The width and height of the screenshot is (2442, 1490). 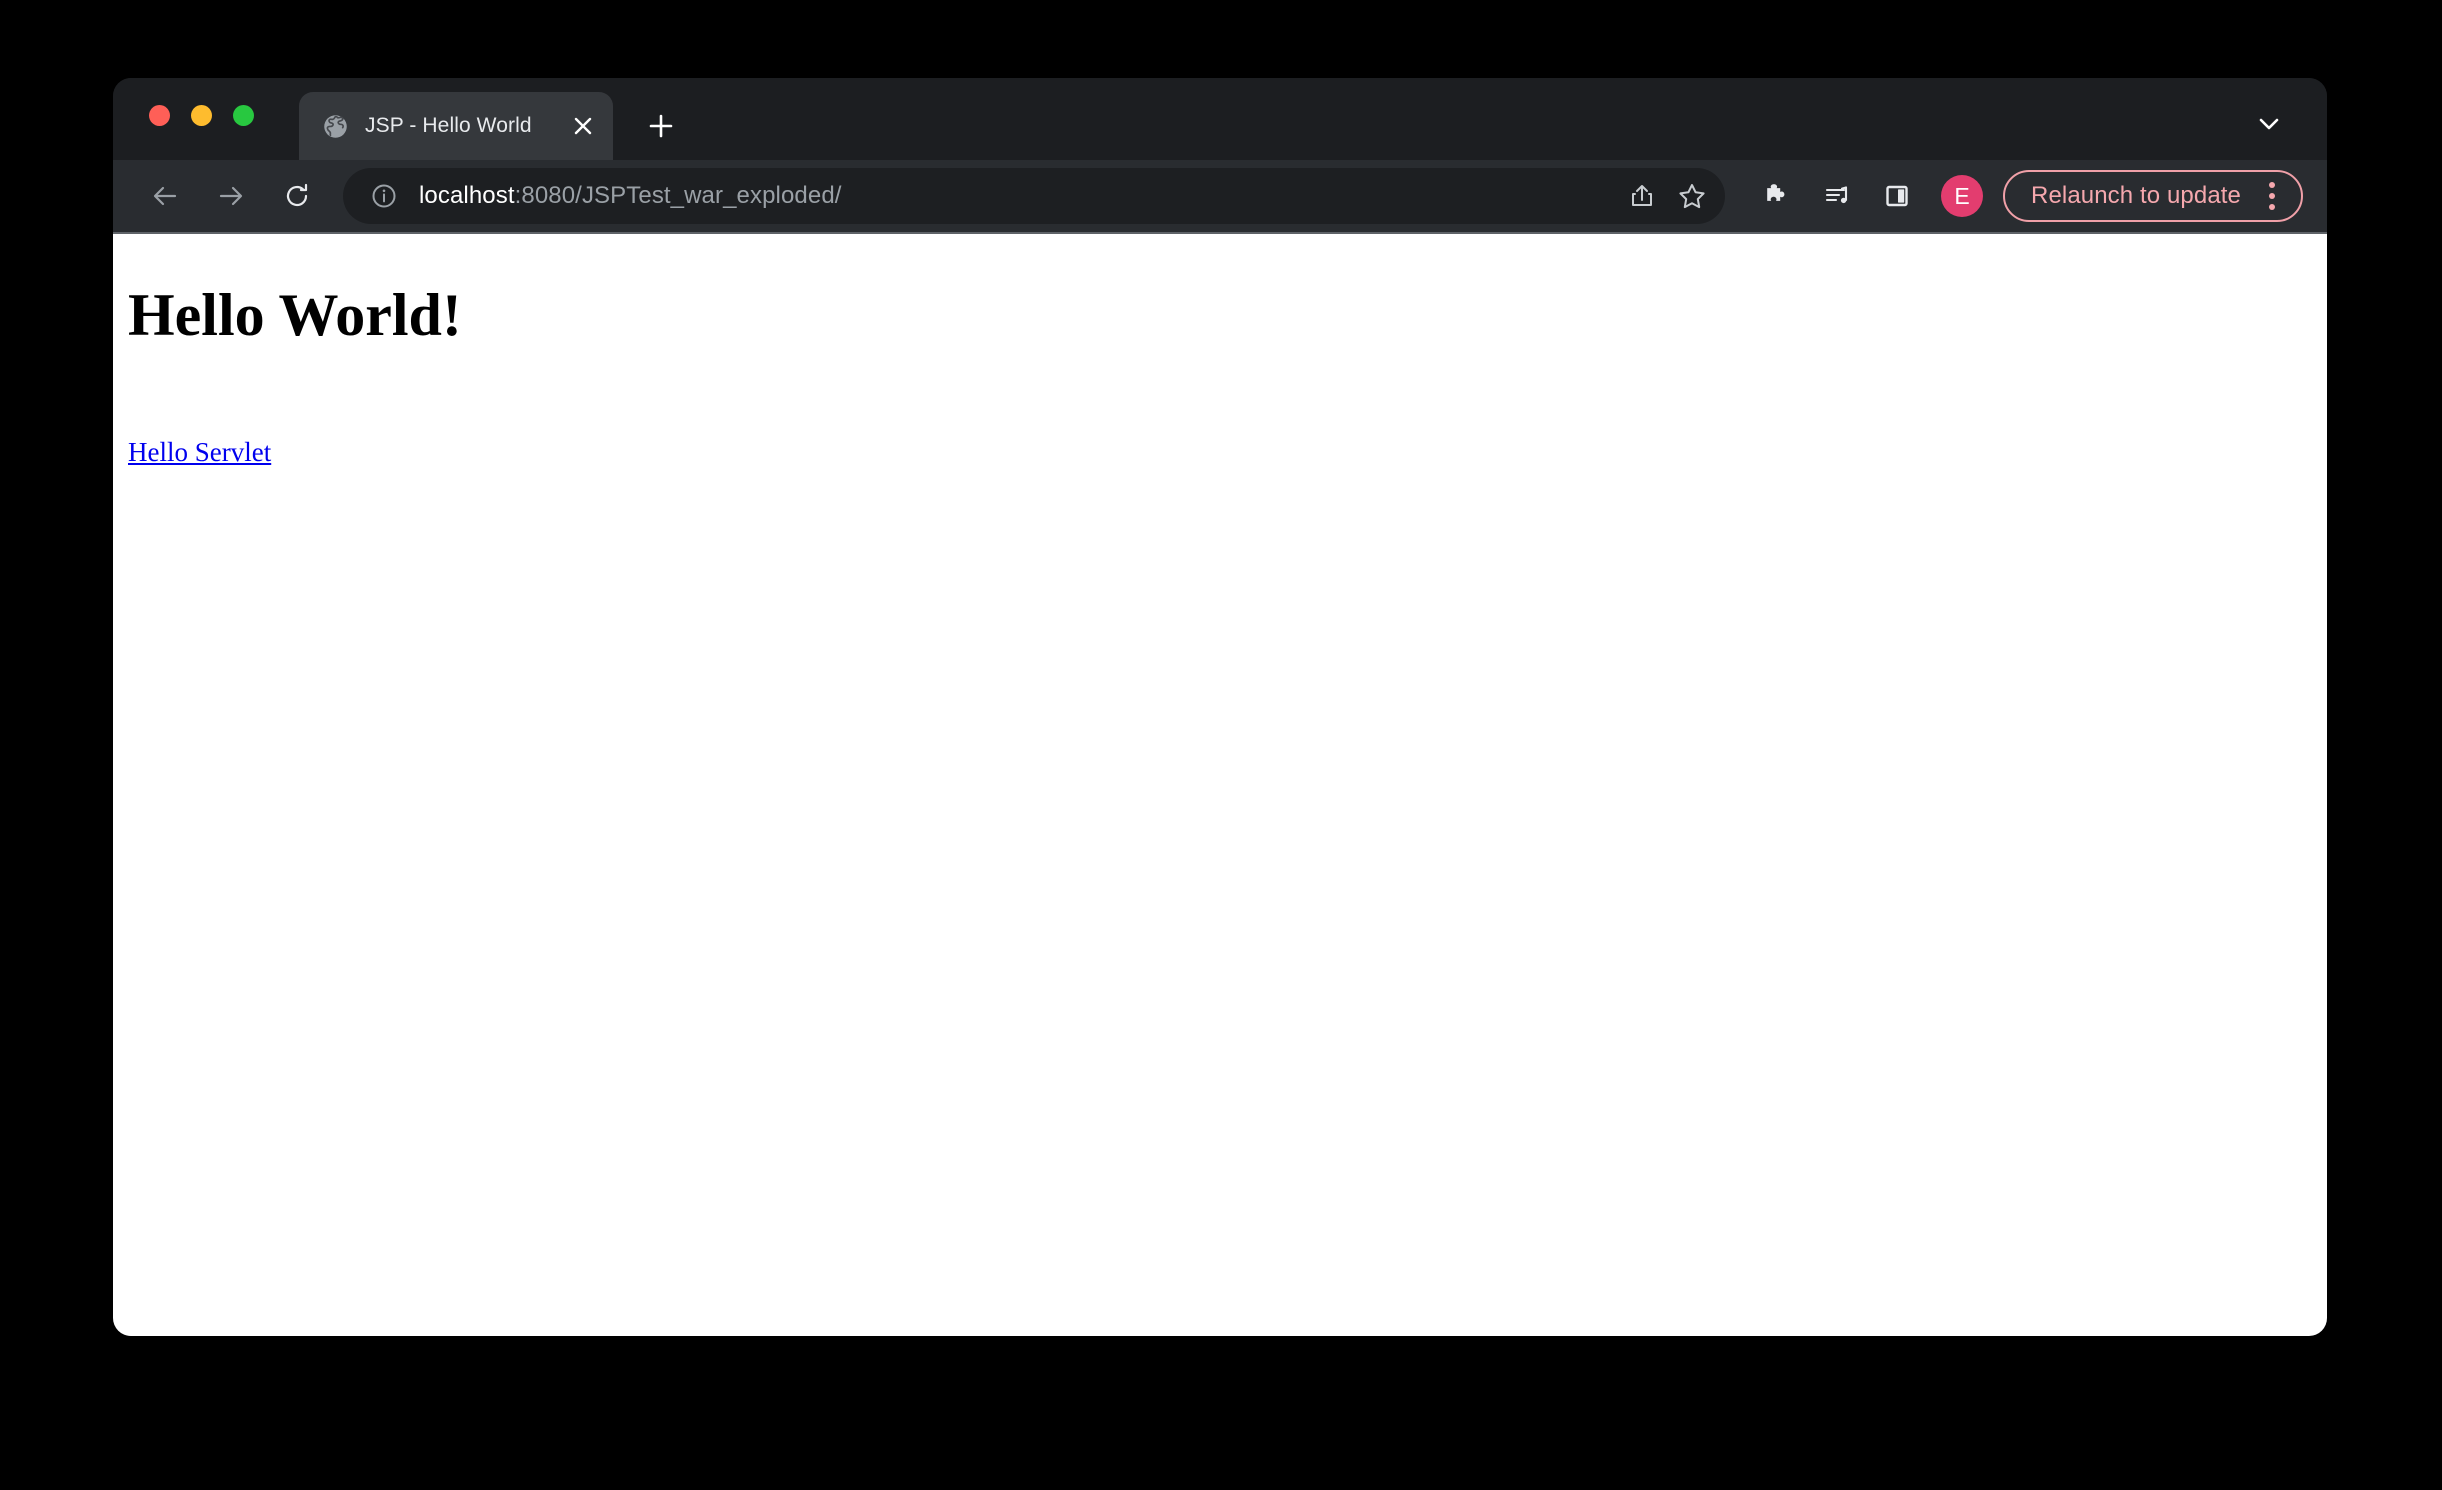 I want to click on close-icon, so click(x=583, y=126).